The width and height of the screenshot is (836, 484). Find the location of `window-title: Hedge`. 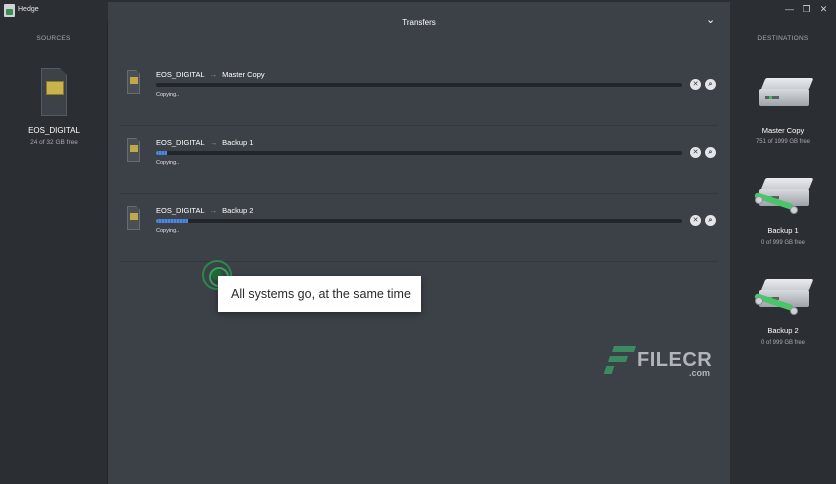

window-title: Hedge is located at coordinates (28, 9).